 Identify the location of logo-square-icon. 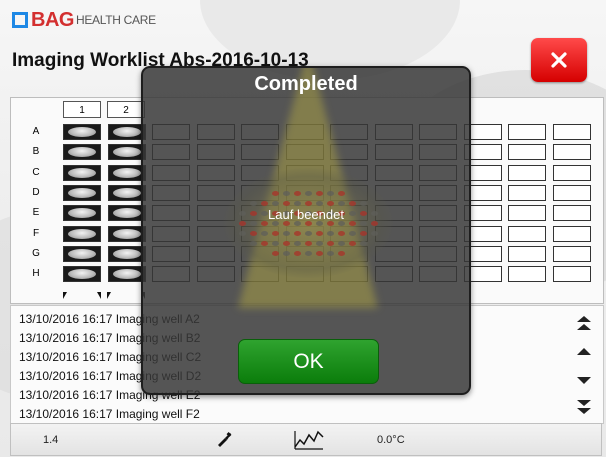
(20, 20).